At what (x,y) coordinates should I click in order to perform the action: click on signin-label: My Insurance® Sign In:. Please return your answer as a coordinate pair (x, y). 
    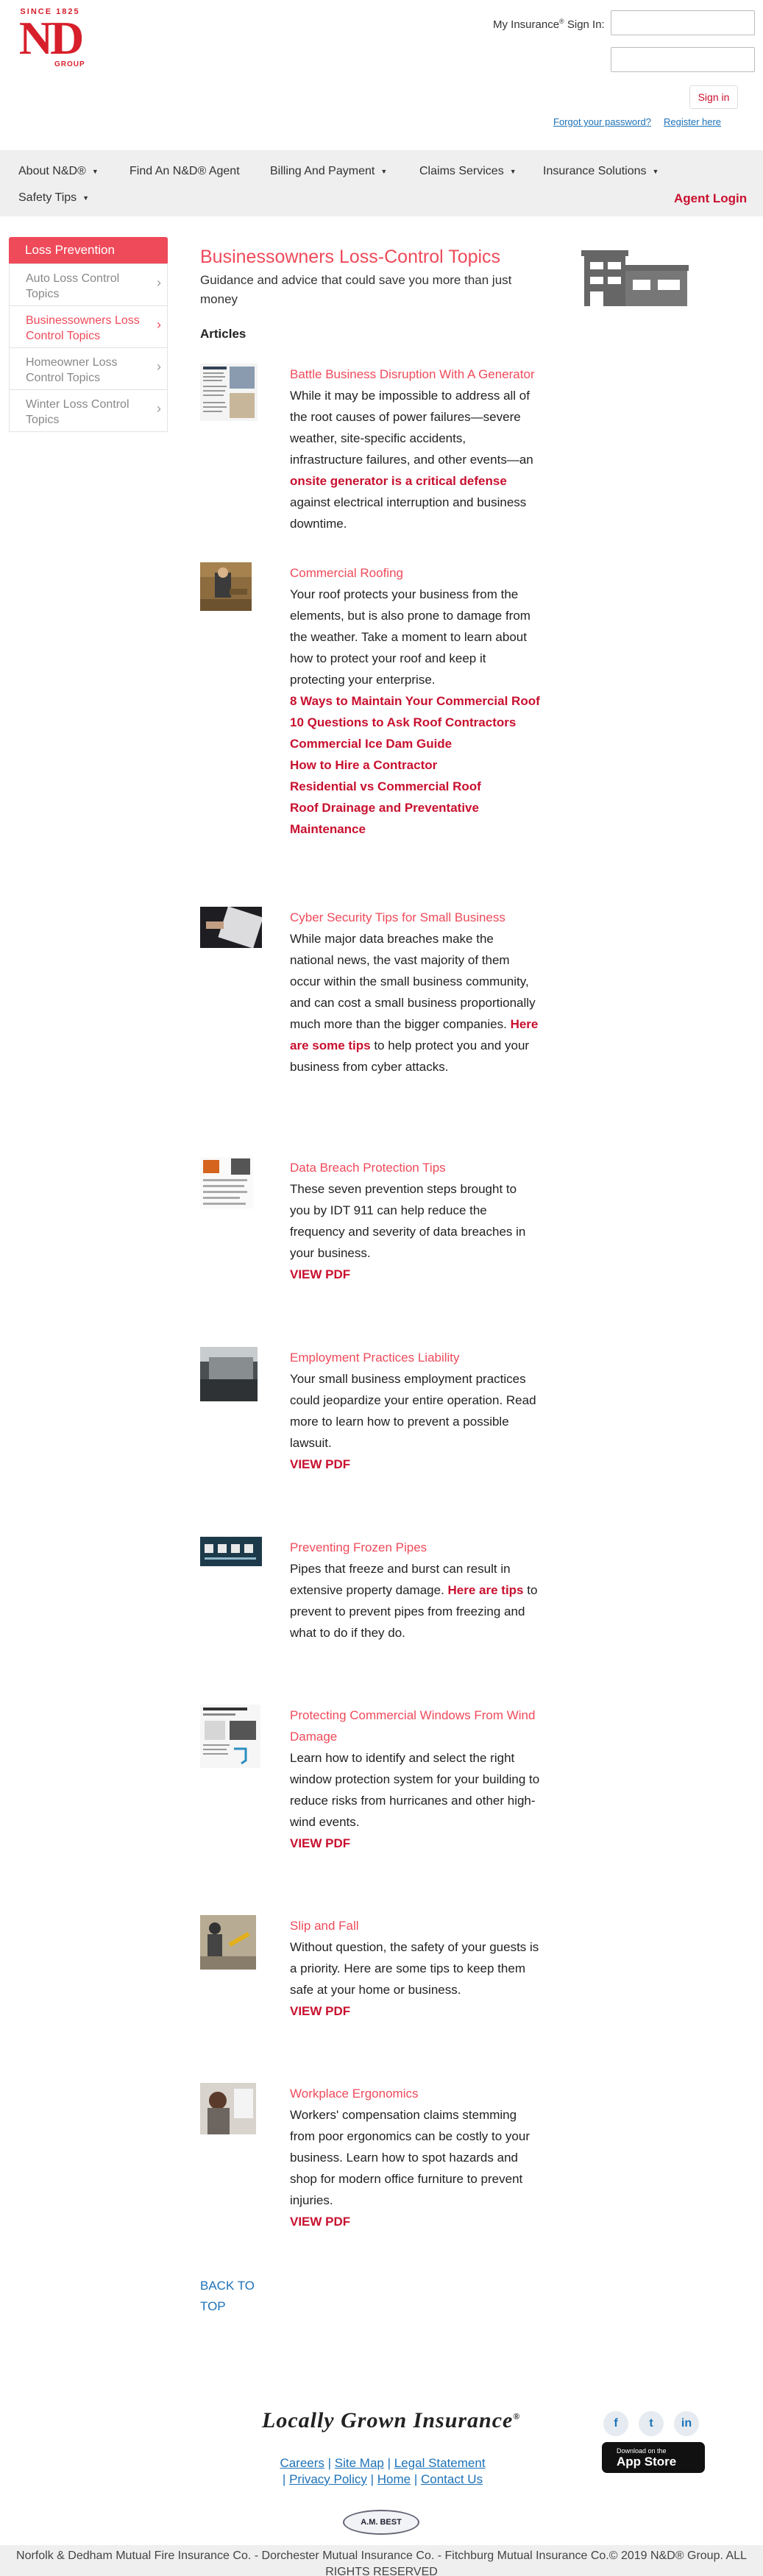
    Looking at the image, I should click on (549, 24).